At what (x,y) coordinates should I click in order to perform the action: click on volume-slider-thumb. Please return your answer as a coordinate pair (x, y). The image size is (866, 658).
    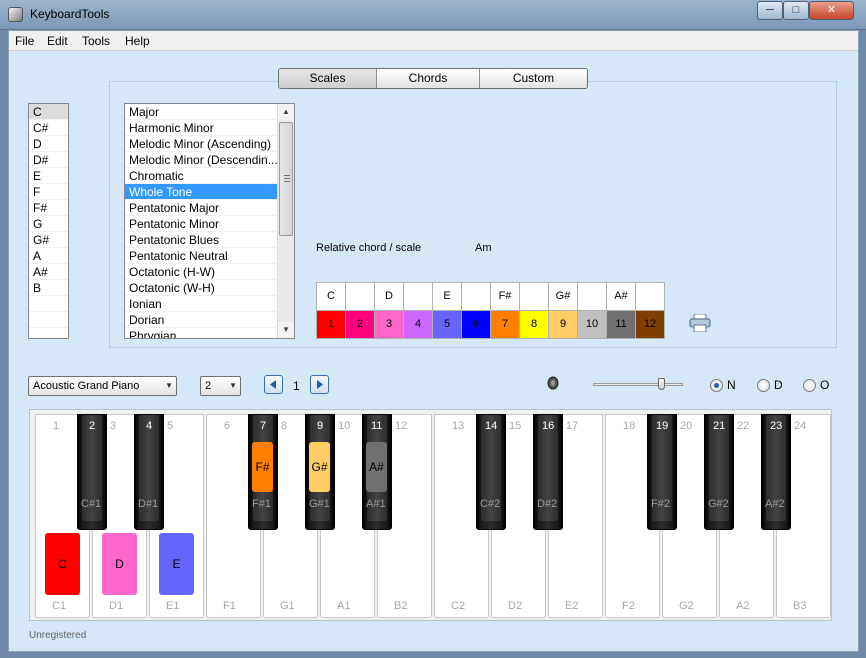
    Looking at the image, I should click on (661, 384).